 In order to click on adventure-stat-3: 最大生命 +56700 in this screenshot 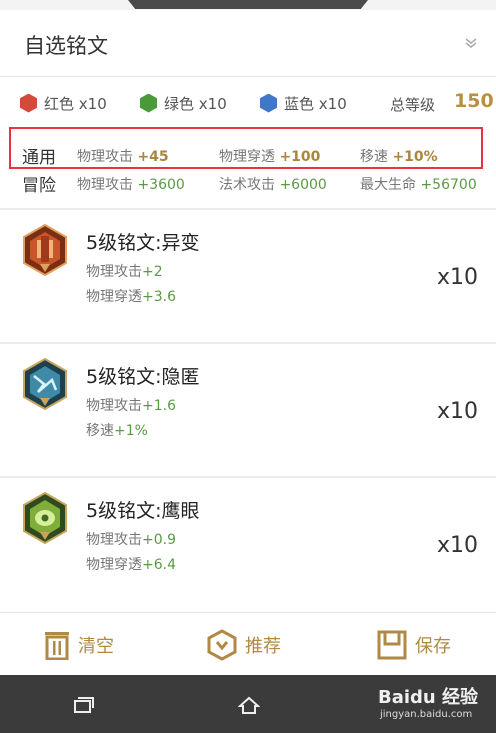, I will do `click(418, 185)`.